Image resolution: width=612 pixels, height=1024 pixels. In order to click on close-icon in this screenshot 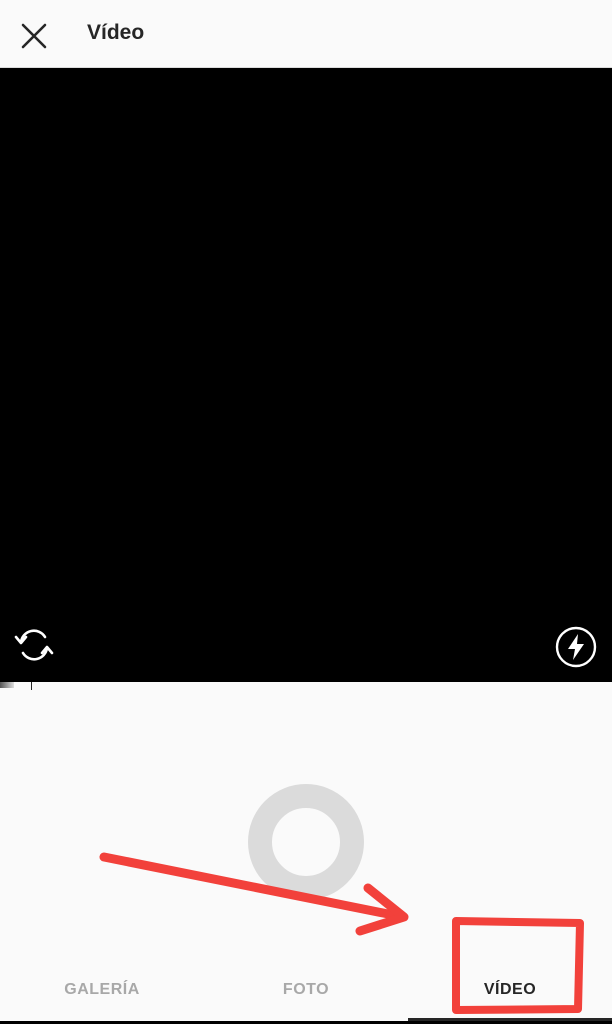, I will do `click(34, 36)`.